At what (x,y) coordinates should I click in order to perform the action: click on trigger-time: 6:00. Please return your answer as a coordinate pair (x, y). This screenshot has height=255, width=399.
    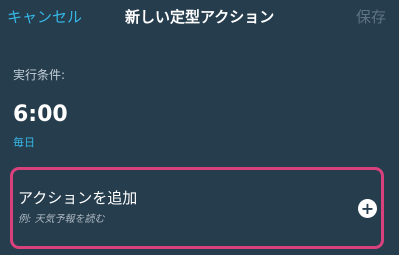
    Looking at the image, I should click on (40, 114).